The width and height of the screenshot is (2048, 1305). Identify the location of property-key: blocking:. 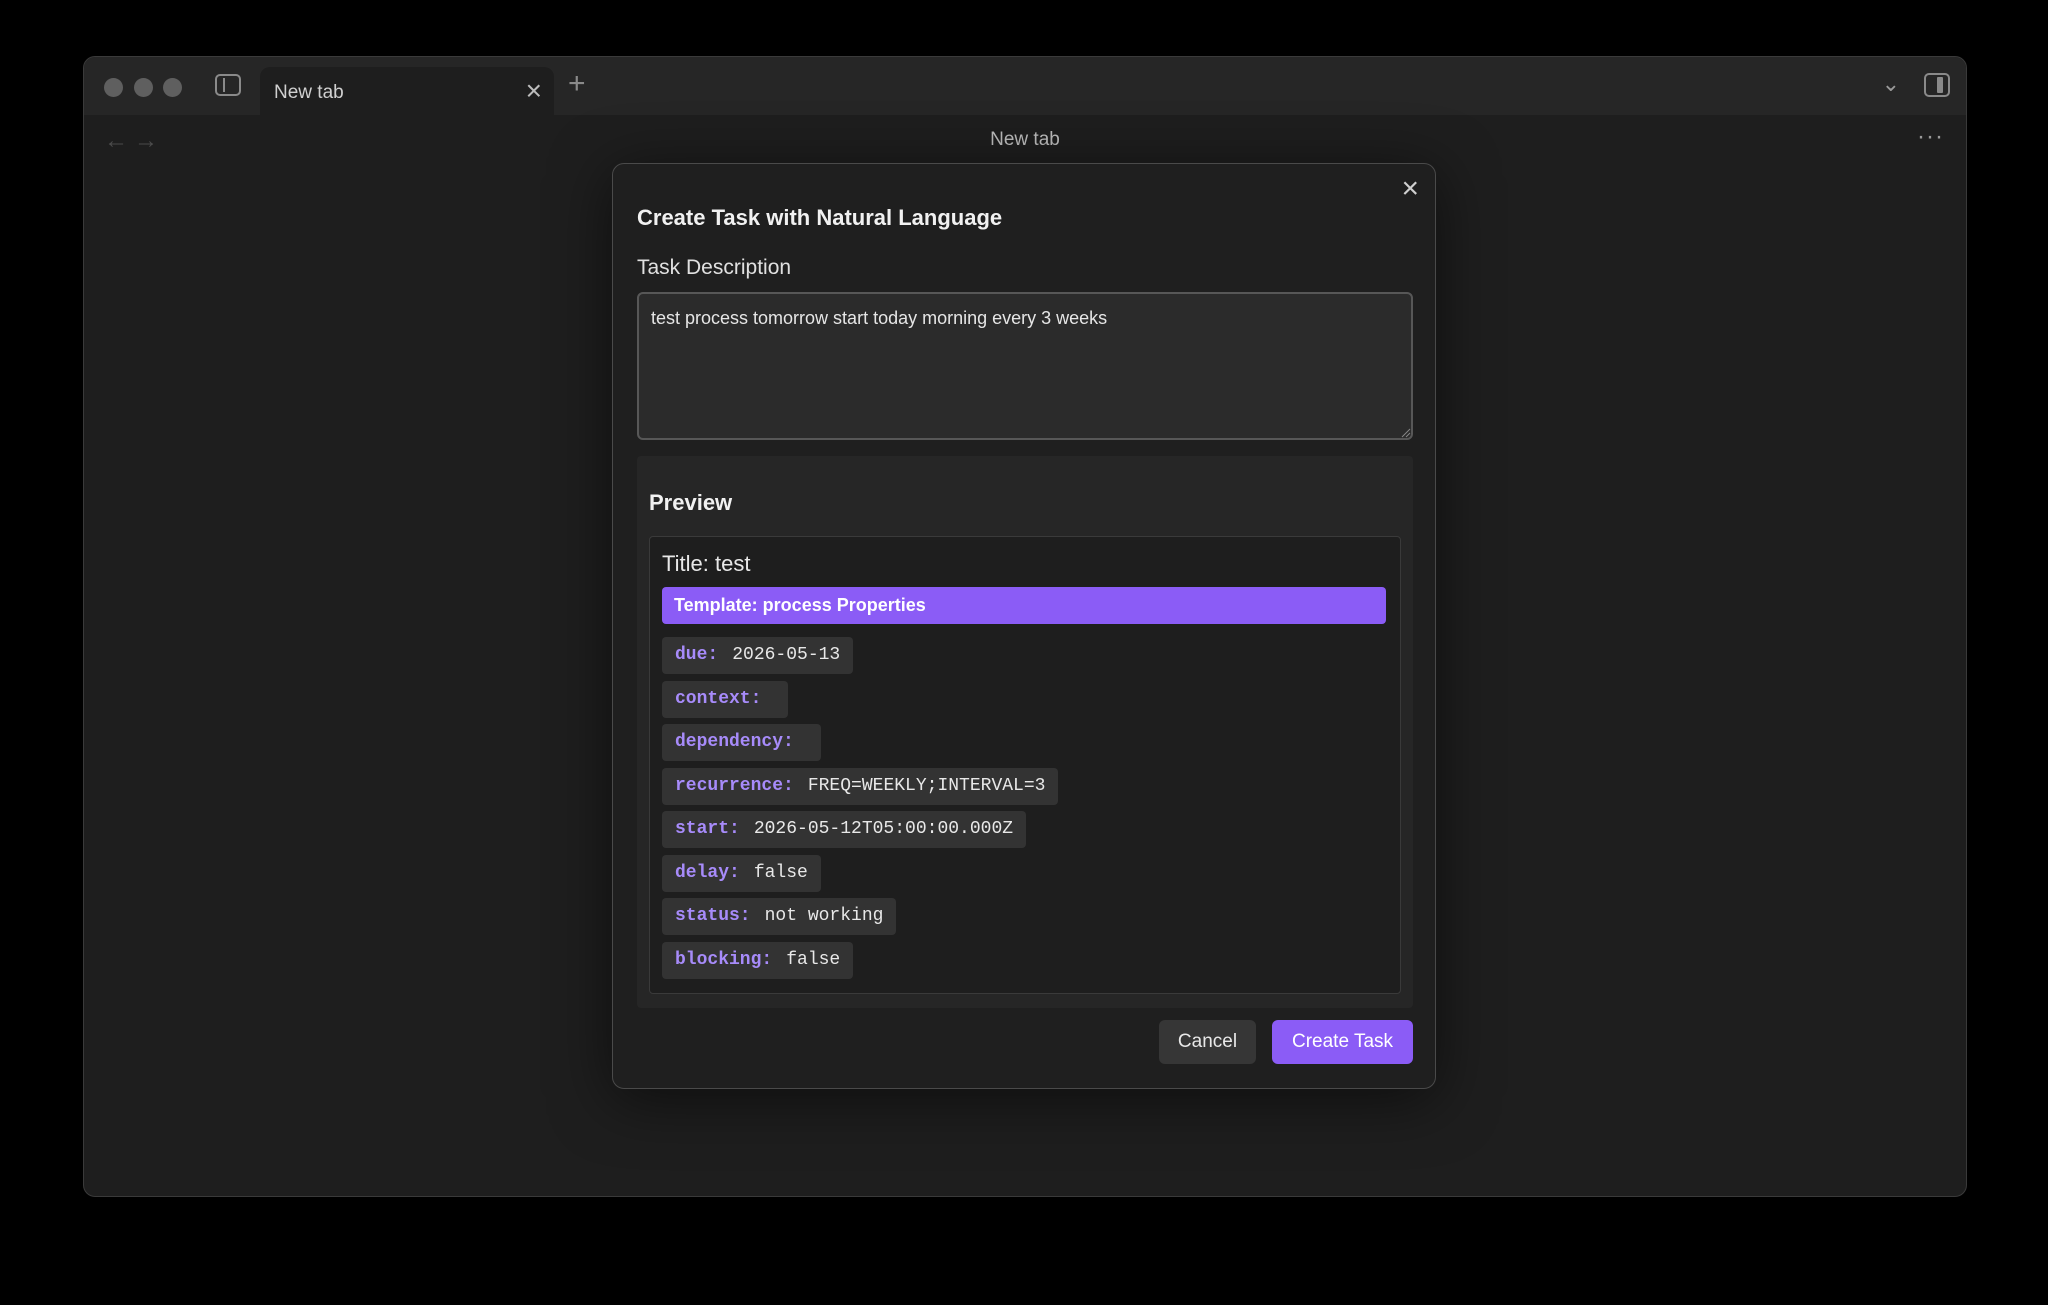
(724, 959).